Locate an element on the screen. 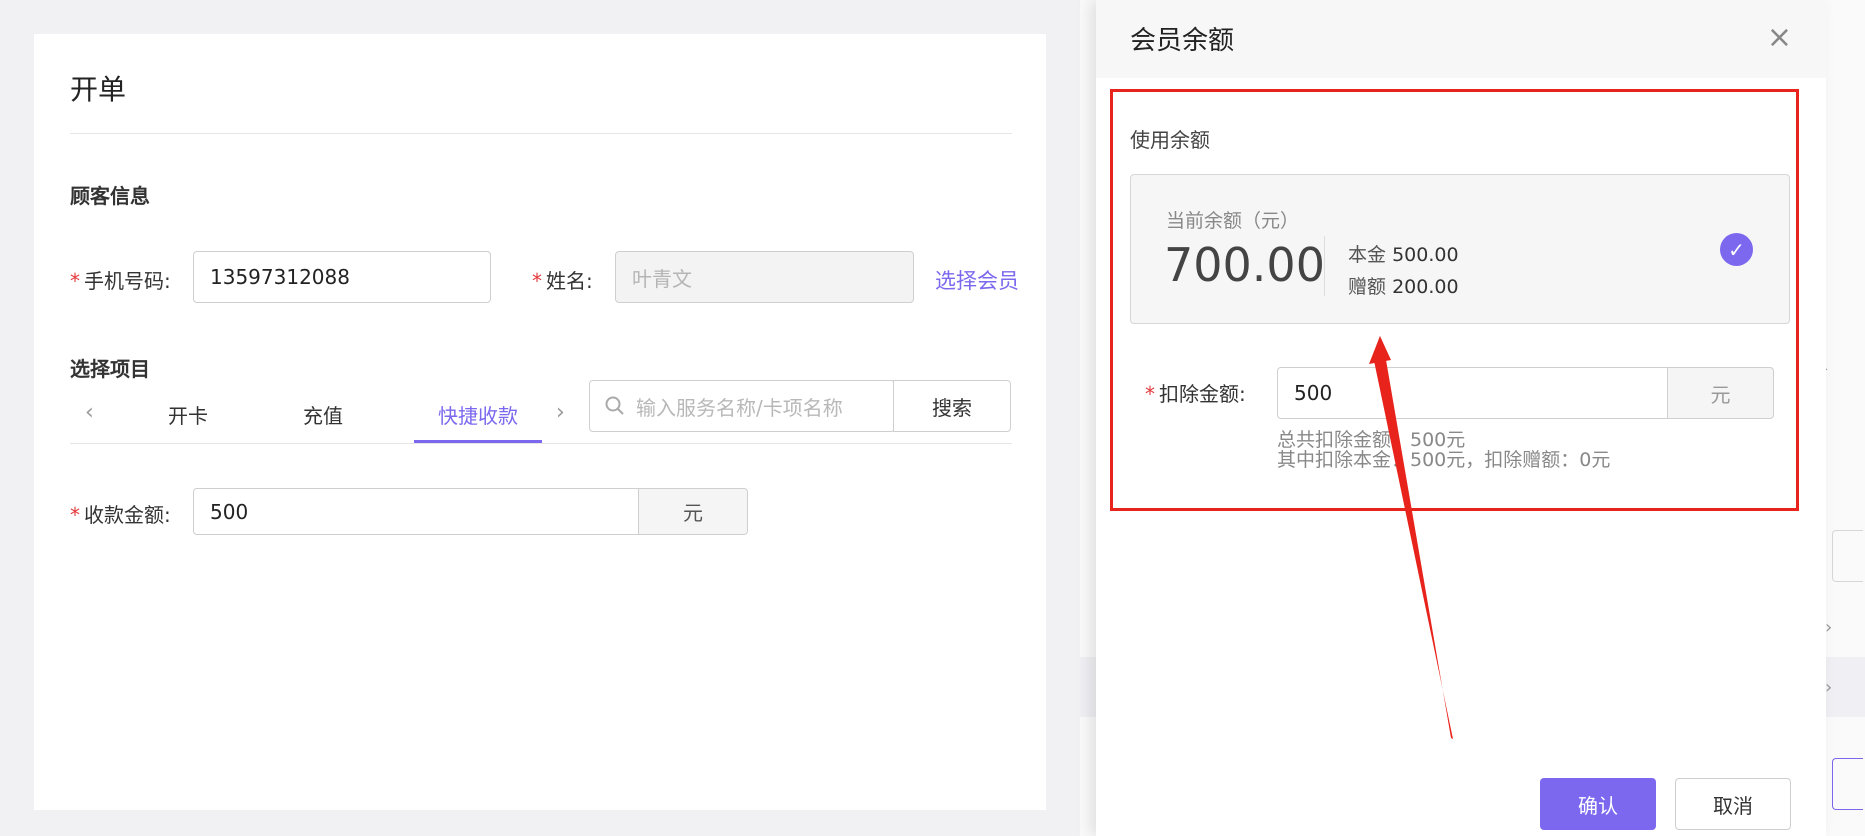 The height and width of the screenshot is (836, 1865). confirm-button: 确认 is located at coordinates (1598, 804).